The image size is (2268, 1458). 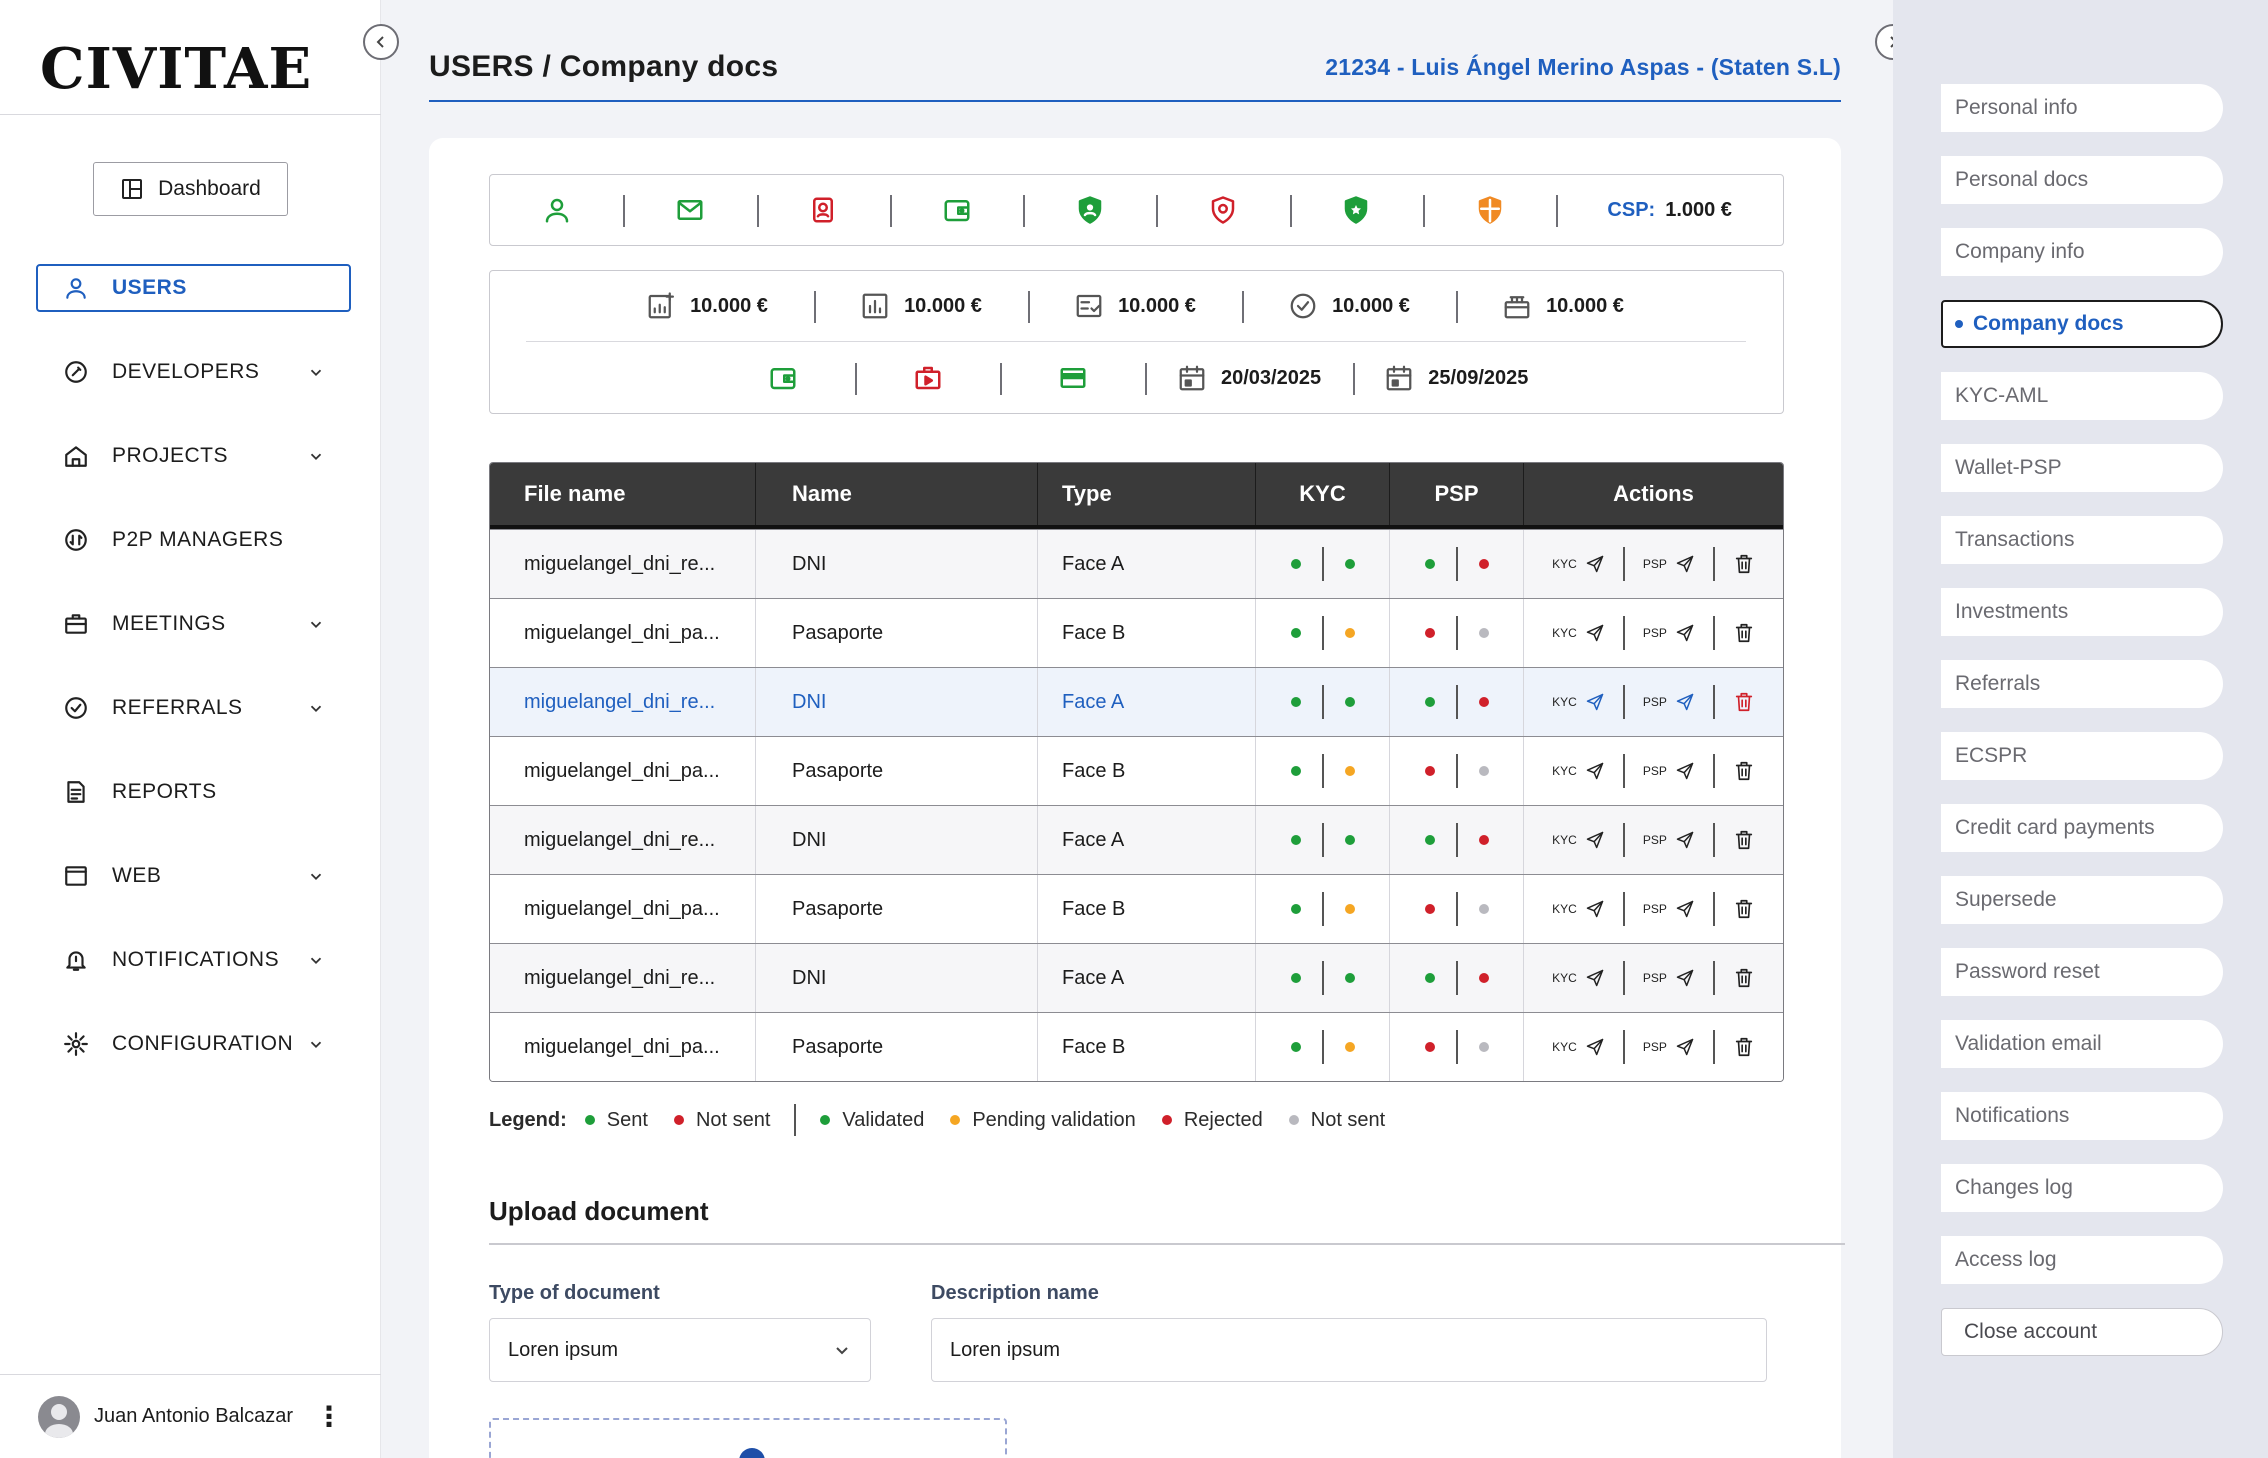 I want to click on col-name: Name, so click(x=897, y=494).